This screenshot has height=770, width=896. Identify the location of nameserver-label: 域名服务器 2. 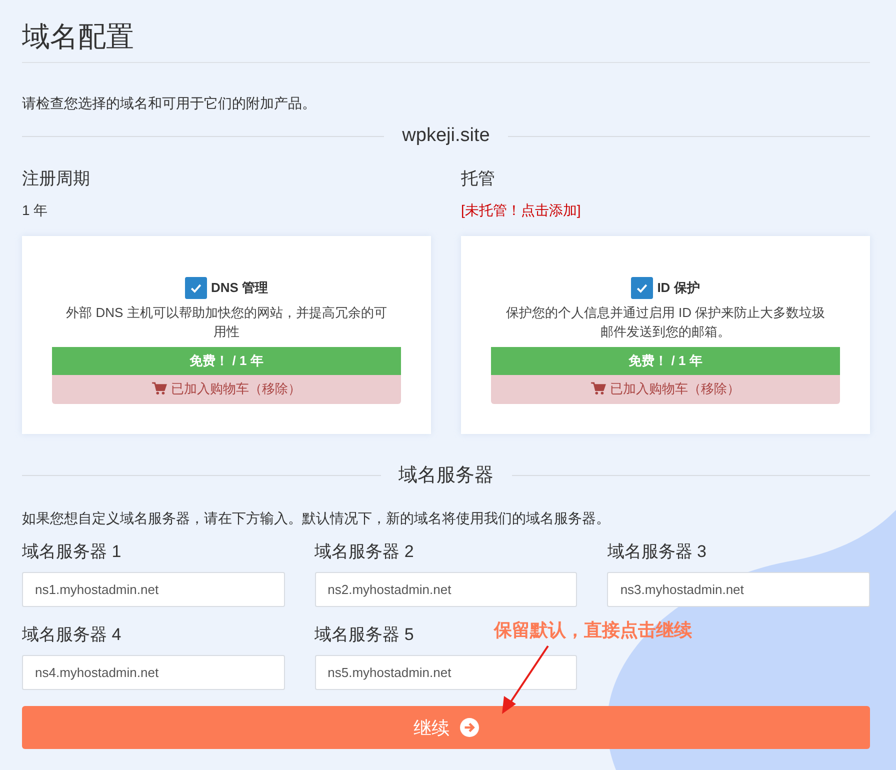
(364, 552).